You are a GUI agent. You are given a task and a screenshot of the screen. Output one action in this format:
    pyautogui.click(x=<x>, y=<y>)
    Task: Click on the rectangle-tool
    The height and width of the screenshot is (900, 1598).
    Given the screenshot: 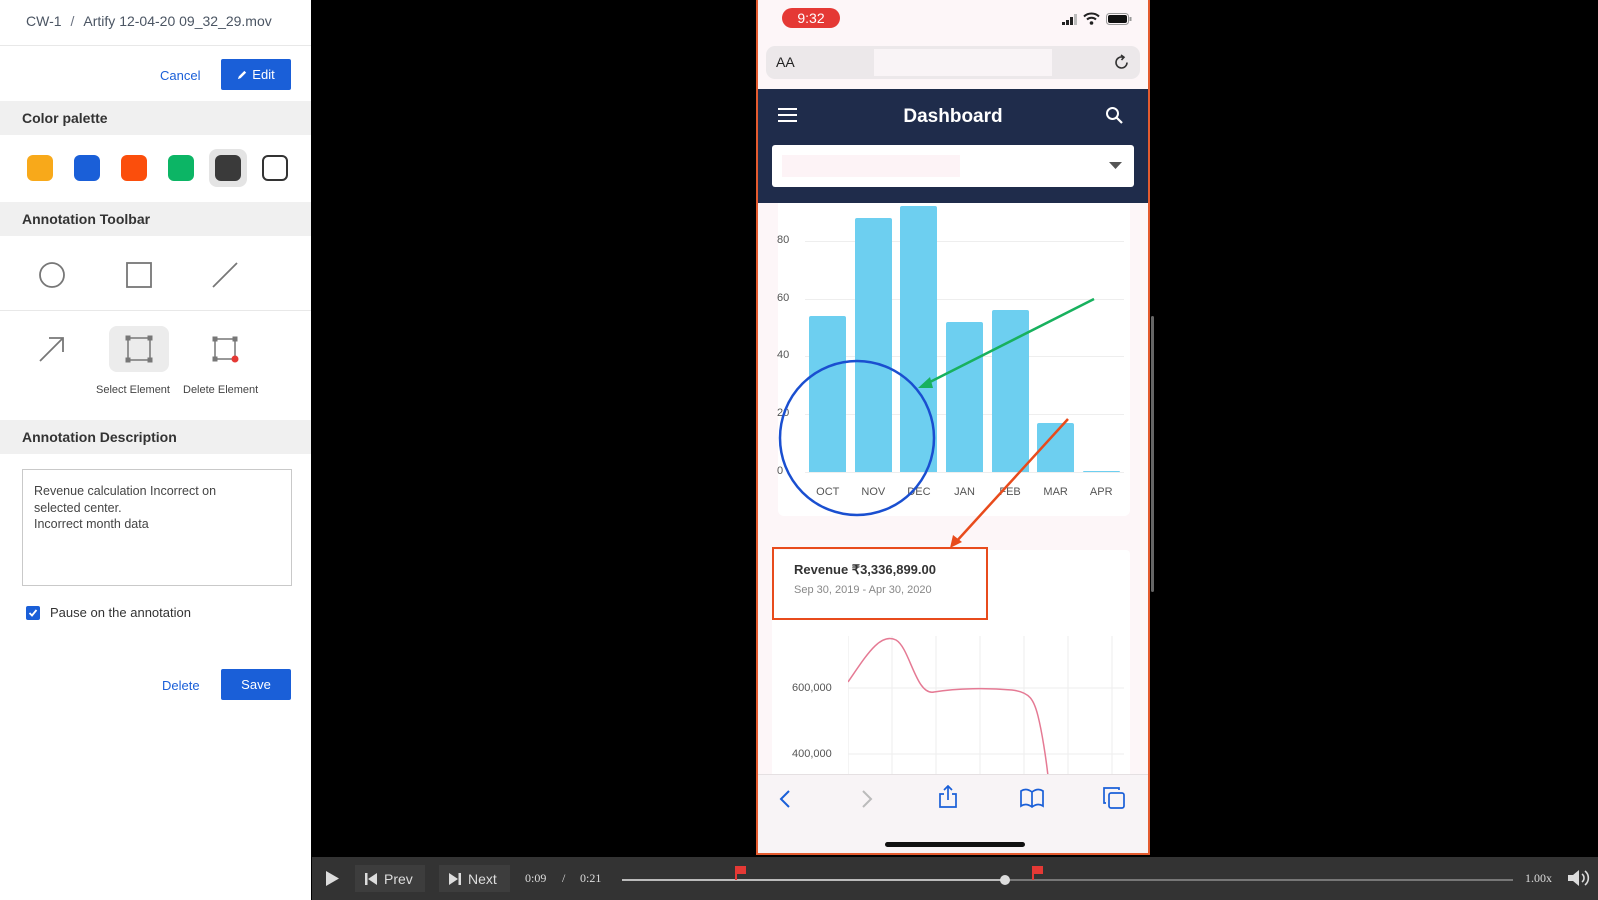 What is the action you would take?
    pyautogui.click(x=139, y=275)
    